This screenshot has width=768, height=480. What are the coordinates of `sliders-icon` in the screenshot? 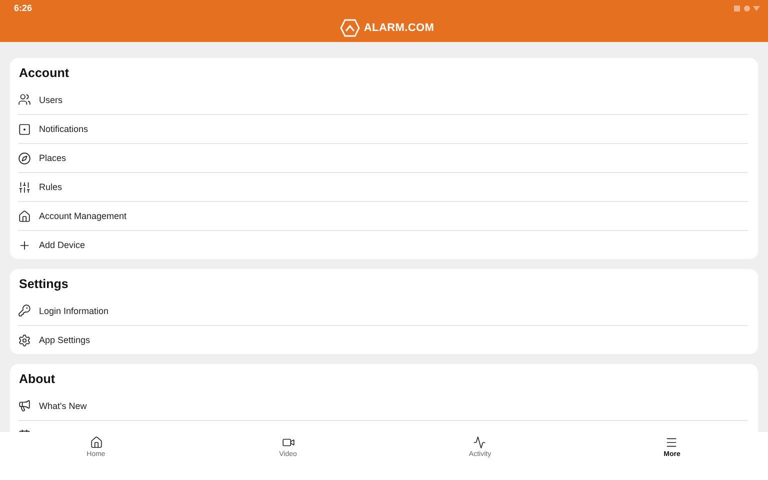 It's located at (24, 187).